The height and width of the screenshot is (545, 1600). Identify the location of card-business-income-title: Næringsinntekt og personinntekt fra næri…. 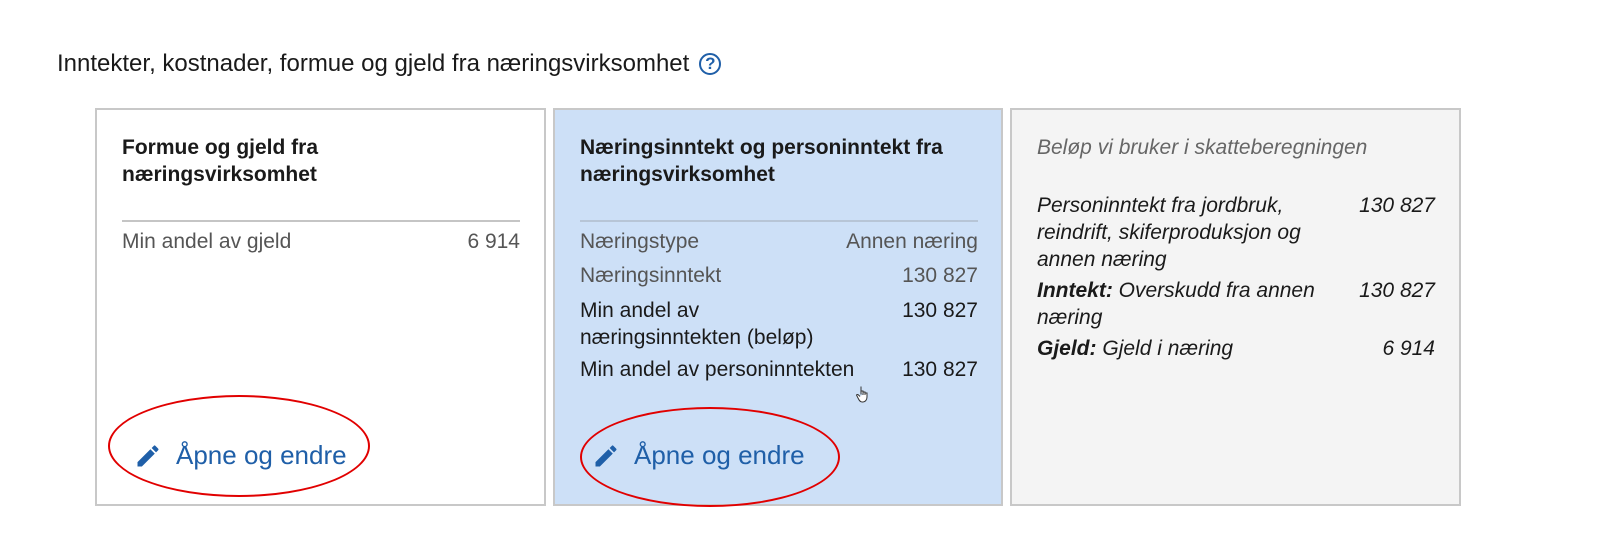
(761, 161).